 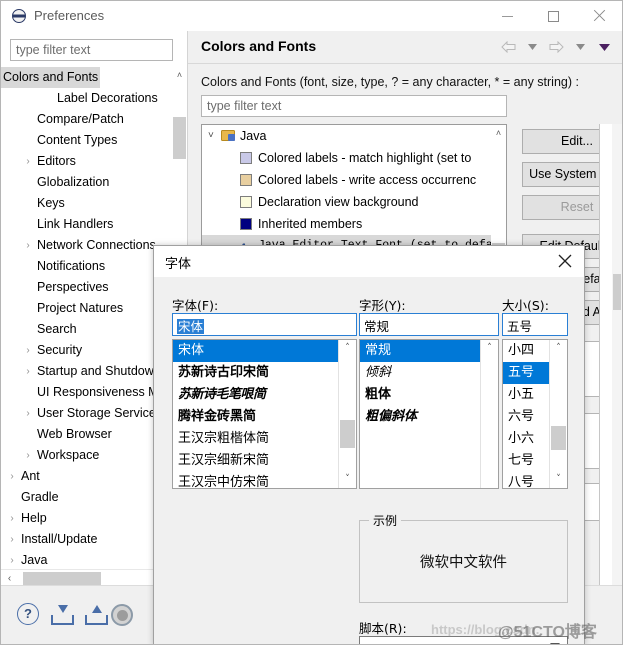 I want to click on cf-tree-row: Inherited members, so click(x=354, y=224).